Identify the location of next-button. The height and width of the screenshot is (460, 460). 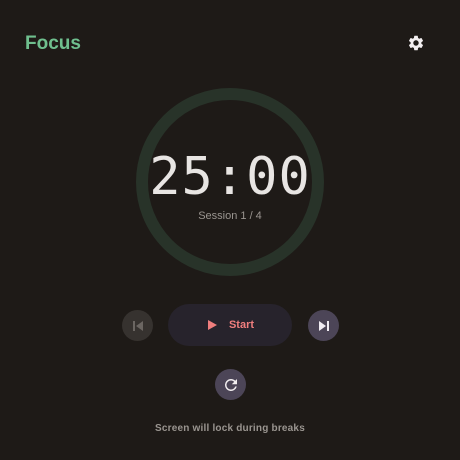
(323, 325).